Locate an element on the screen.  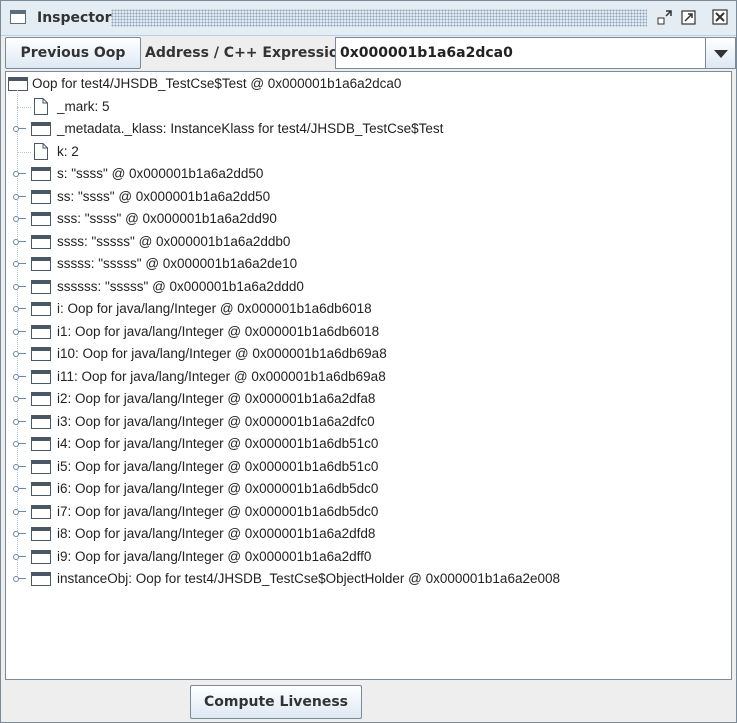
title-bar: Inspector is located at coordinates (368, 18).